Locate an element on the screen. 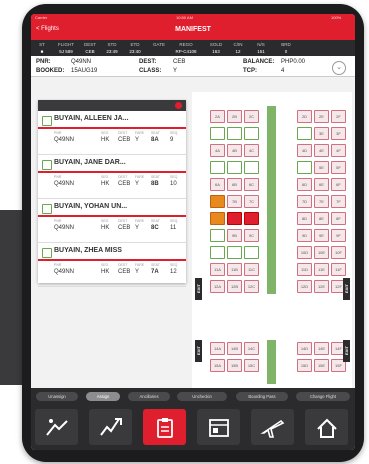  seat-12c: 12C is located at coordinates (251, 286).